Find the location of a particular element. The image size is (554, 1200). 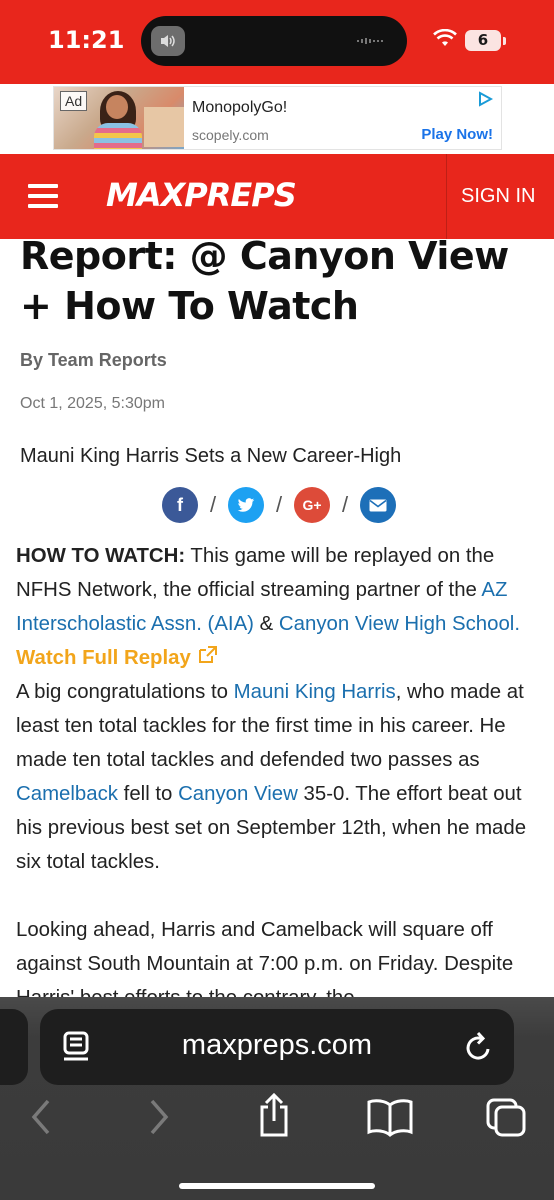

home-indicator is located at coordinates (277, 1186).